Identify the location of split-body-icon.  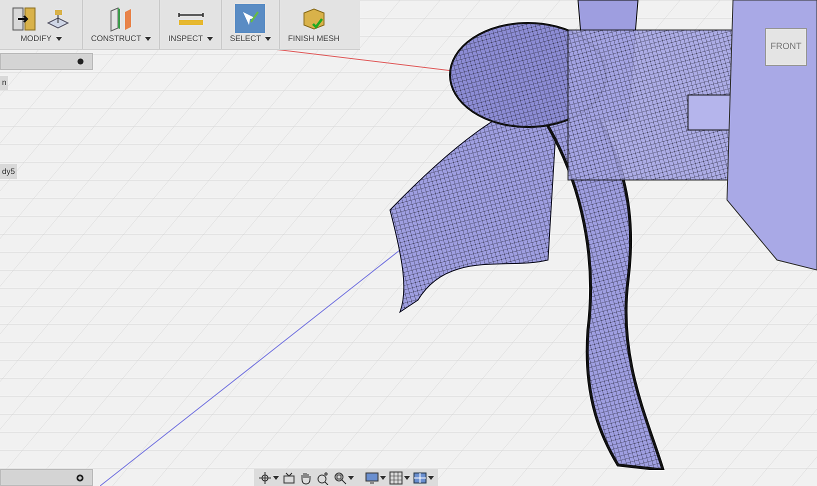
(25, 19).